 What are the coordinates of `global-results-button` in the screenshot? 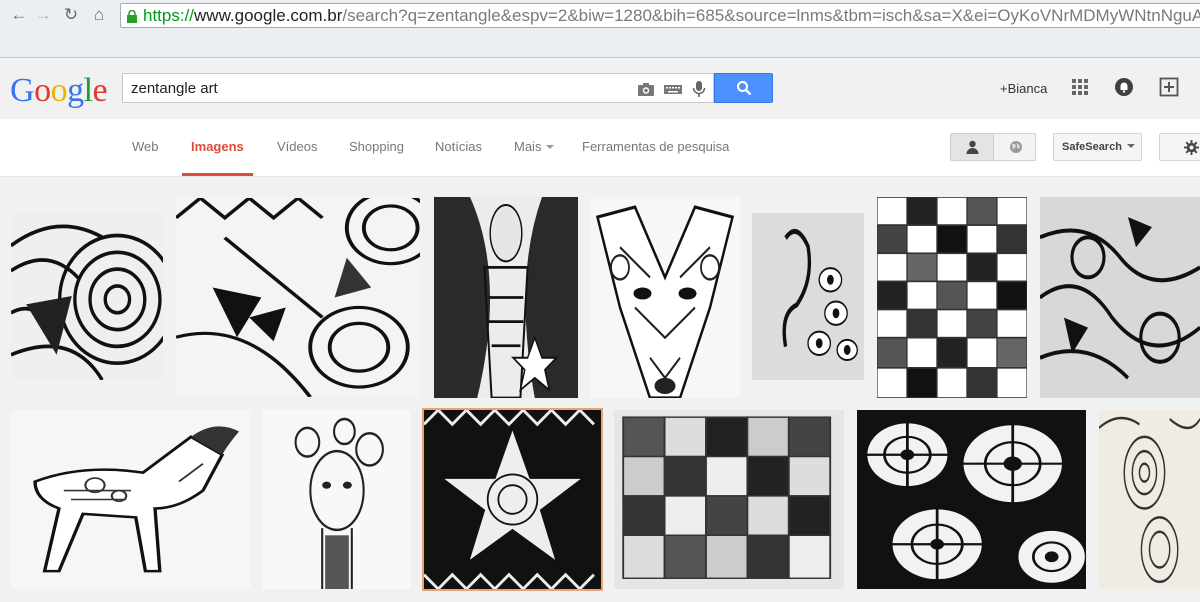 It's located at (1015, 147).